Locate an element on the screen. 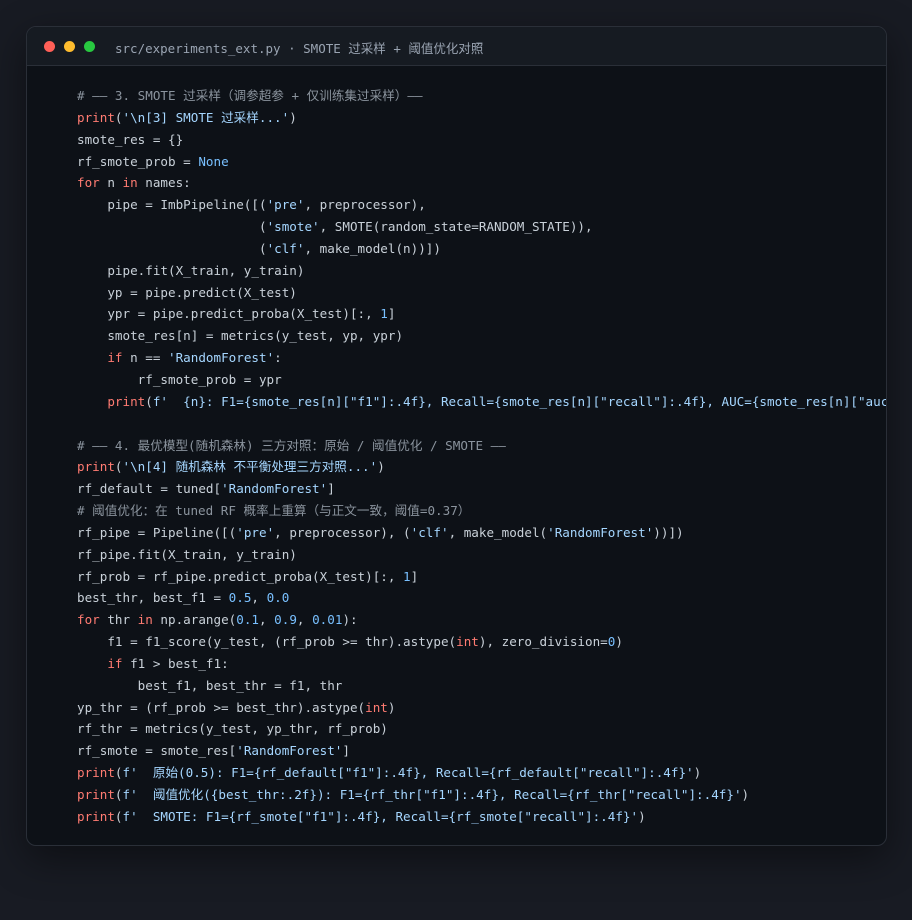 This screenshot has width=912, height=920. code-token: n is located at coordinates (111, 183).